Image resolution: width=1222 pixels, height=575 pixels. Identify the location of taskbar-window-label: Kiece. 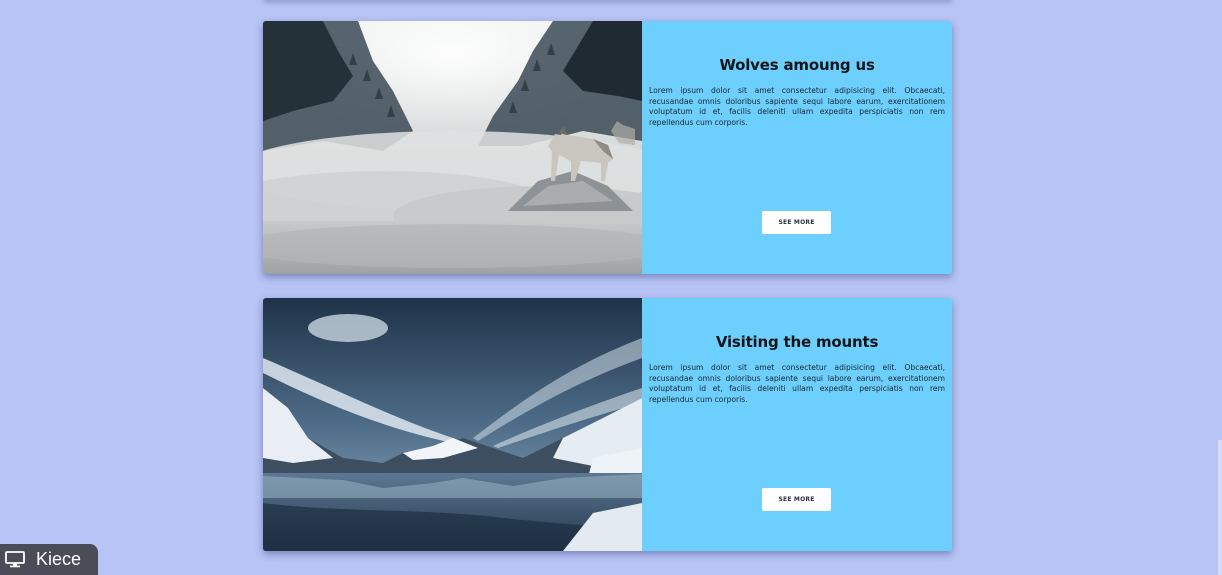
(59, 559).